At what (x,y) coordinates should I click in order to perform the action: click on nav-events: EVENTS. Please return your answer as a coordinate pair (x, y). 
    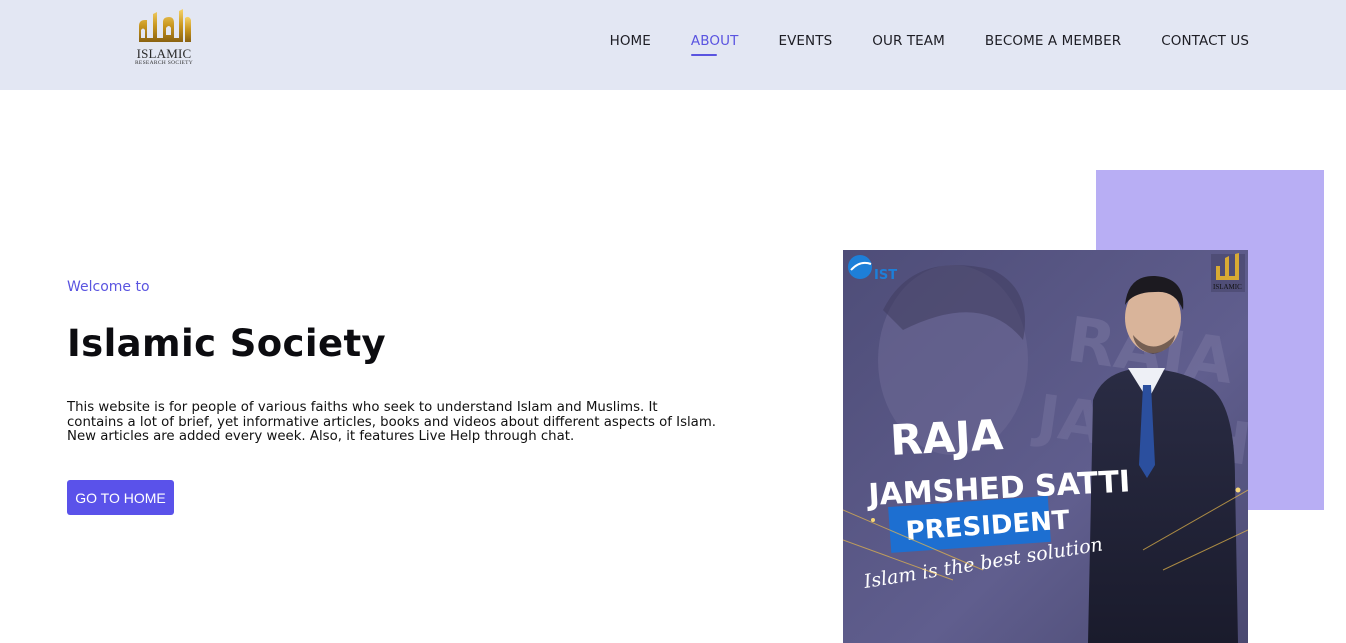
    Looking at the image, I should click on (805, 41).